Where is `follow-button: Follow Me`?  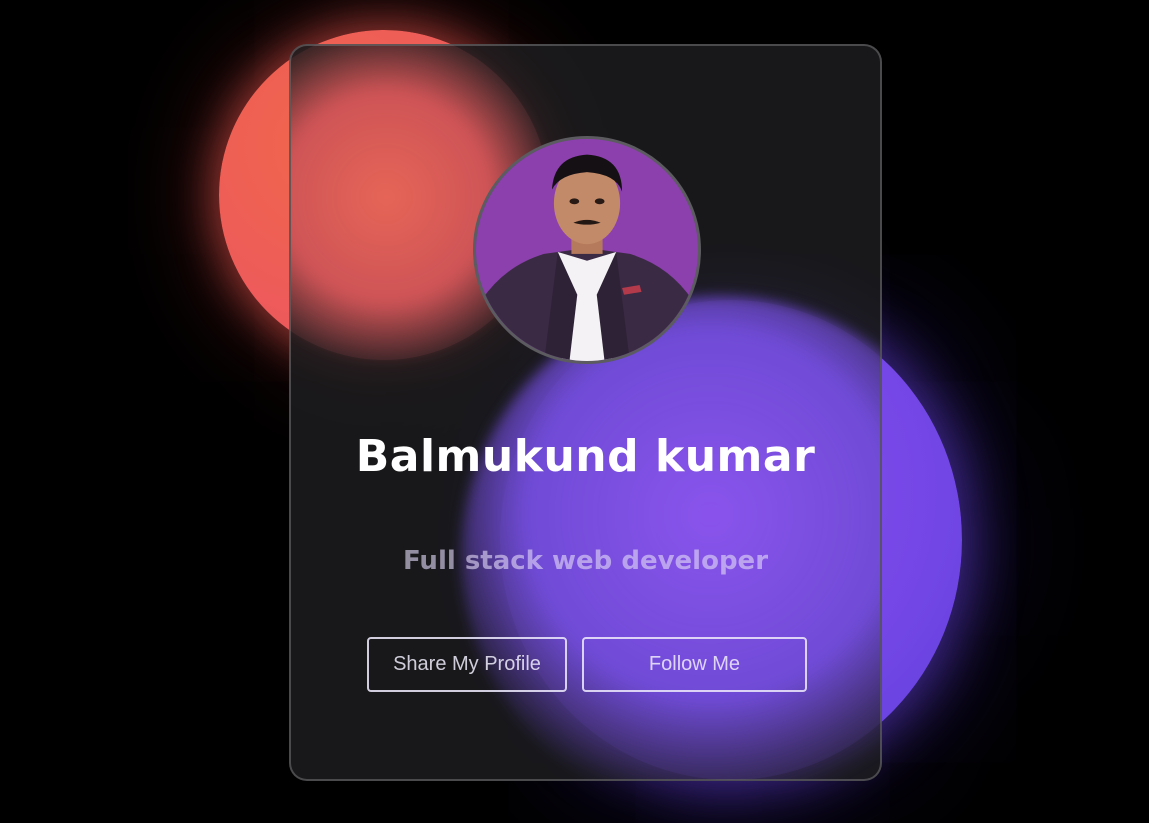 follow-button: Follow Me is located at coordinates (694, 664).